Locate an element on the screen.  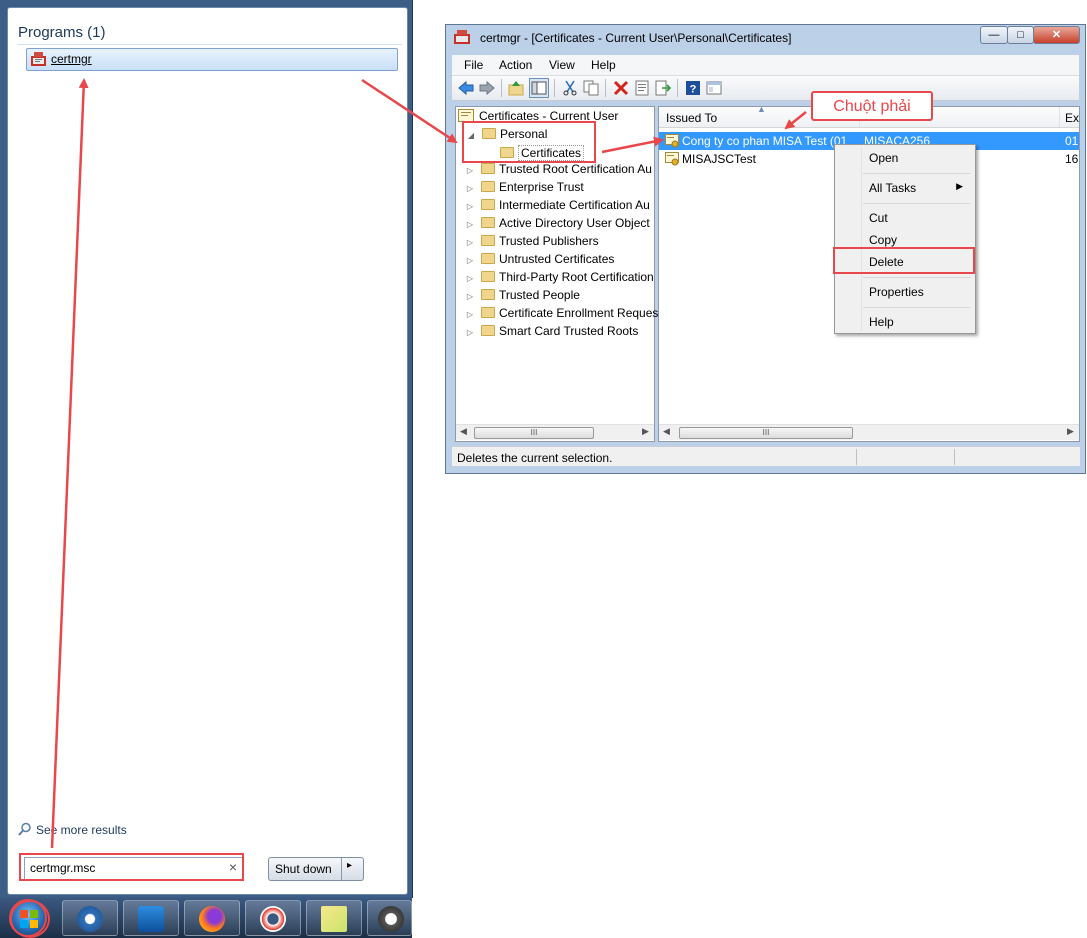
tree-item: ▷ Active Directory User Object is located at coordinates (557, 225).